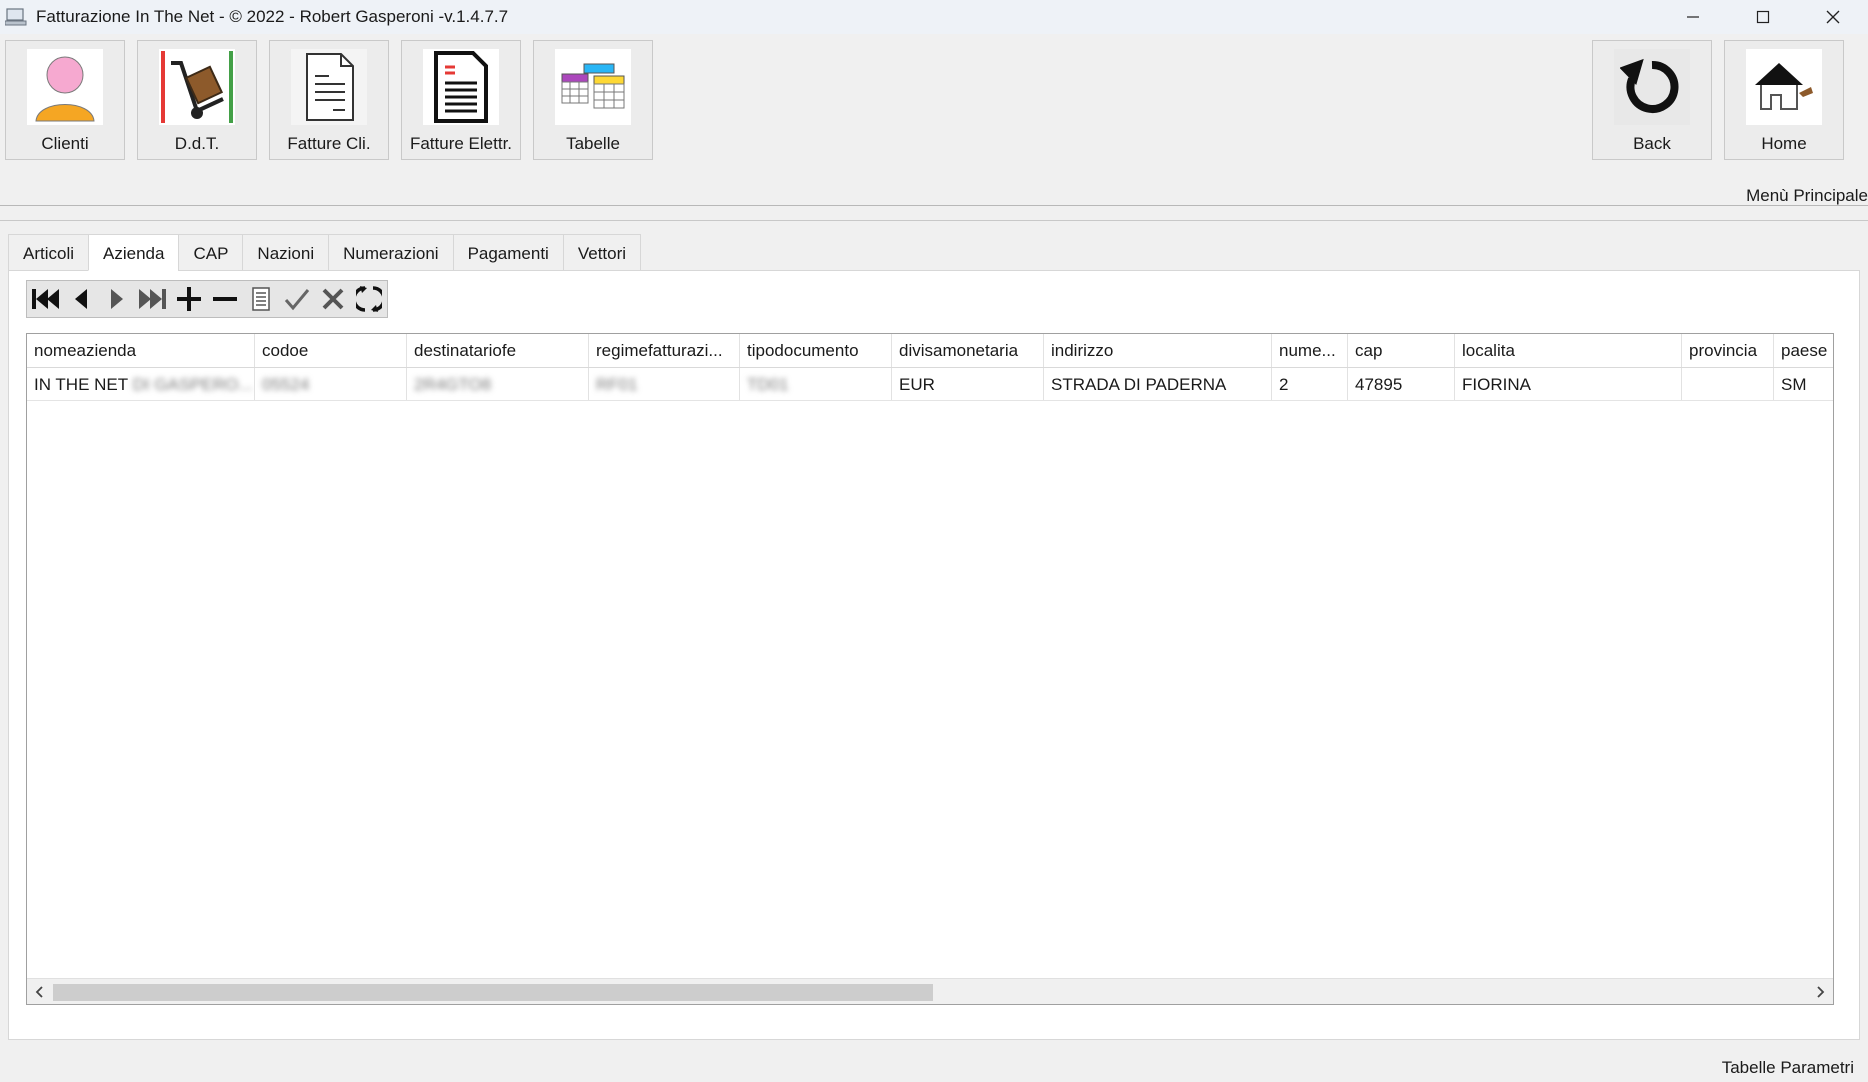 The image size is (1868, 1082). What do you see at coordinates (816, 384) in the screenshot?
I see `cell-tipodocumento: TD01` at bounding box center [816, 384].